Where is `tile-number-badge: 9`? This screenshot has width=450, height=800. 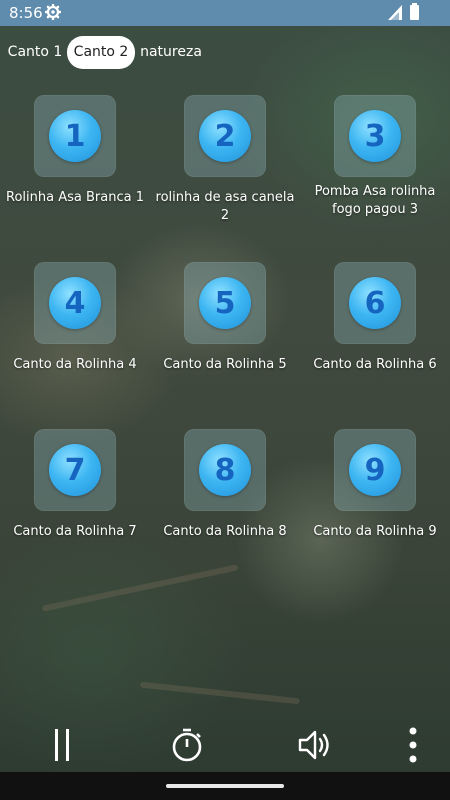
tile-number-badge: 9 is located at coordinates (375, 470).